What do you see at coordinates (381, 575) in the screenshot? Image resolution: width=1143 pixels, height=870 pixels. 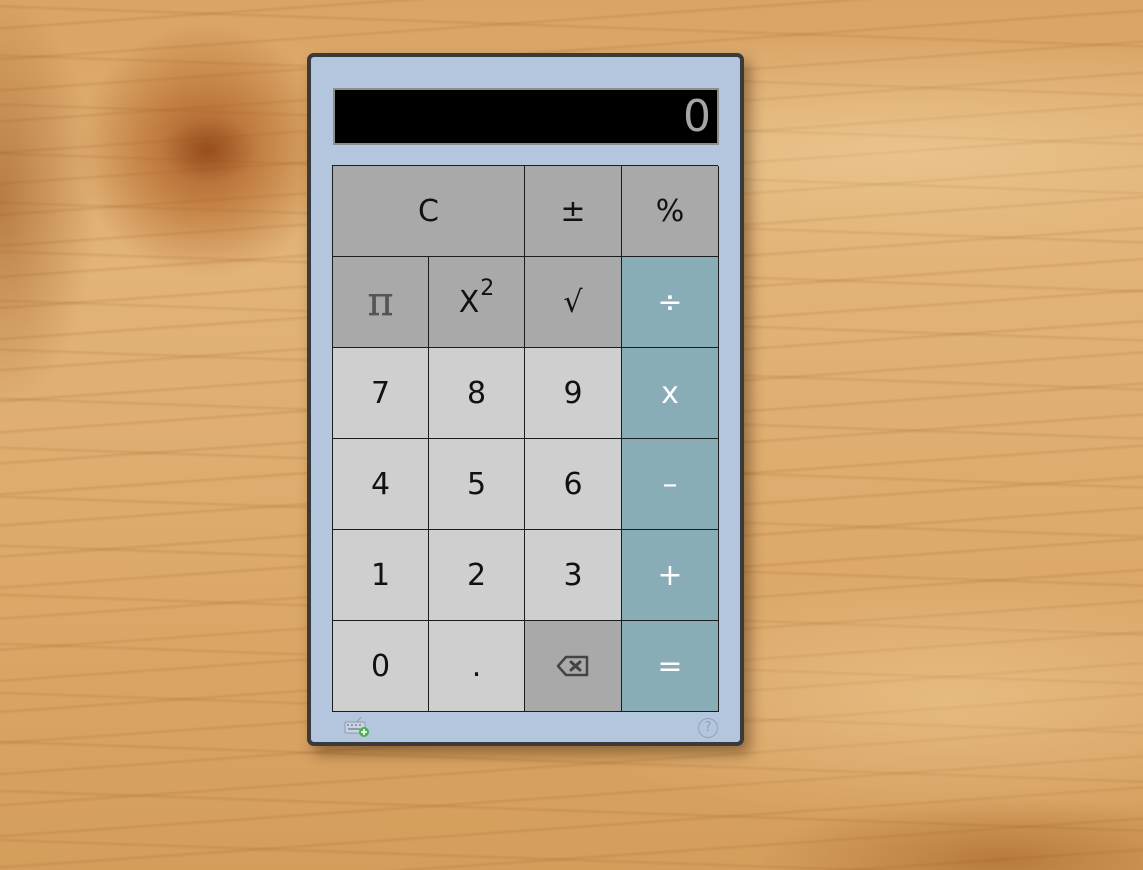 I see `digit-1-button: 1` at bounding box center [381, 575].